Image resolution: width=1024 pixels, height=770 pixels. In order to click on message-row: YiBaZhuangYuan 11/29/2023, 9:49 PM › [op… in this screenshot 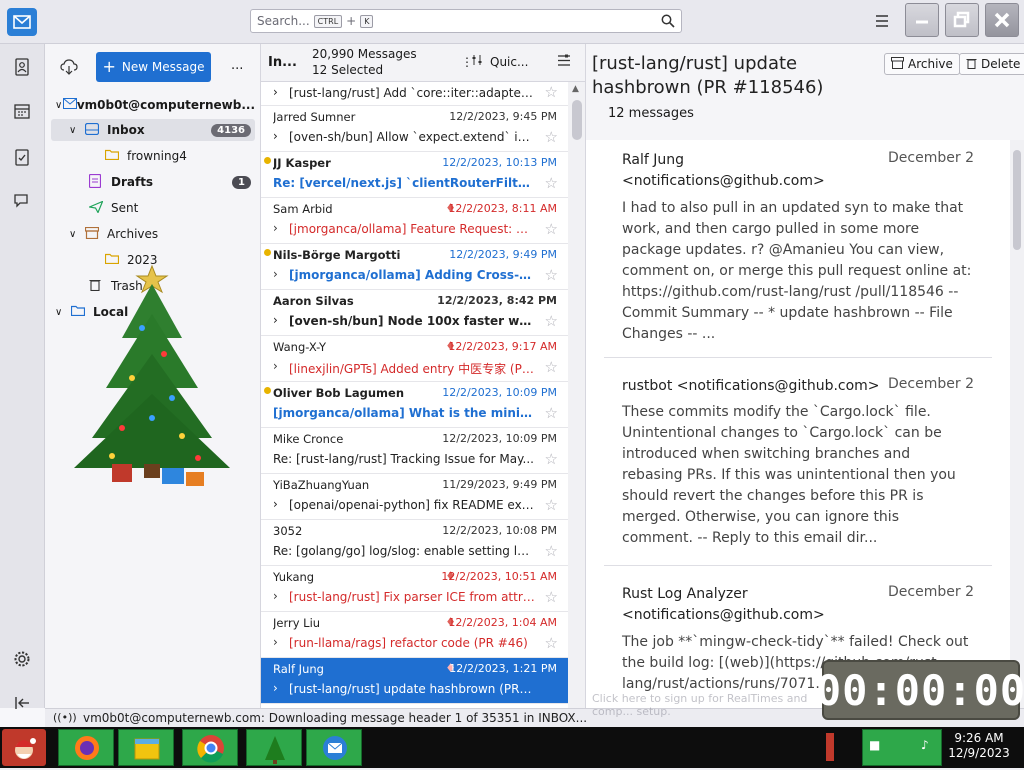, I will do `click(414, 497)`.